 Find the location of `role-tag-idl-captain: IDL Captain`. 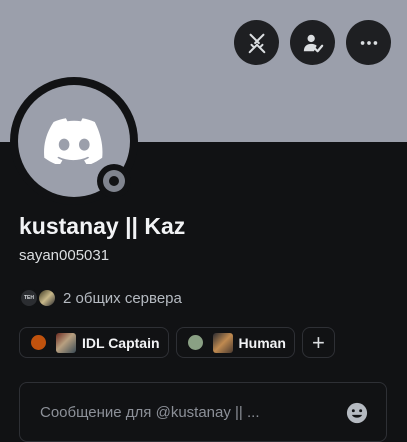

role-tag-idl-captain: IDL Captain is located at coordinates (94, 342).